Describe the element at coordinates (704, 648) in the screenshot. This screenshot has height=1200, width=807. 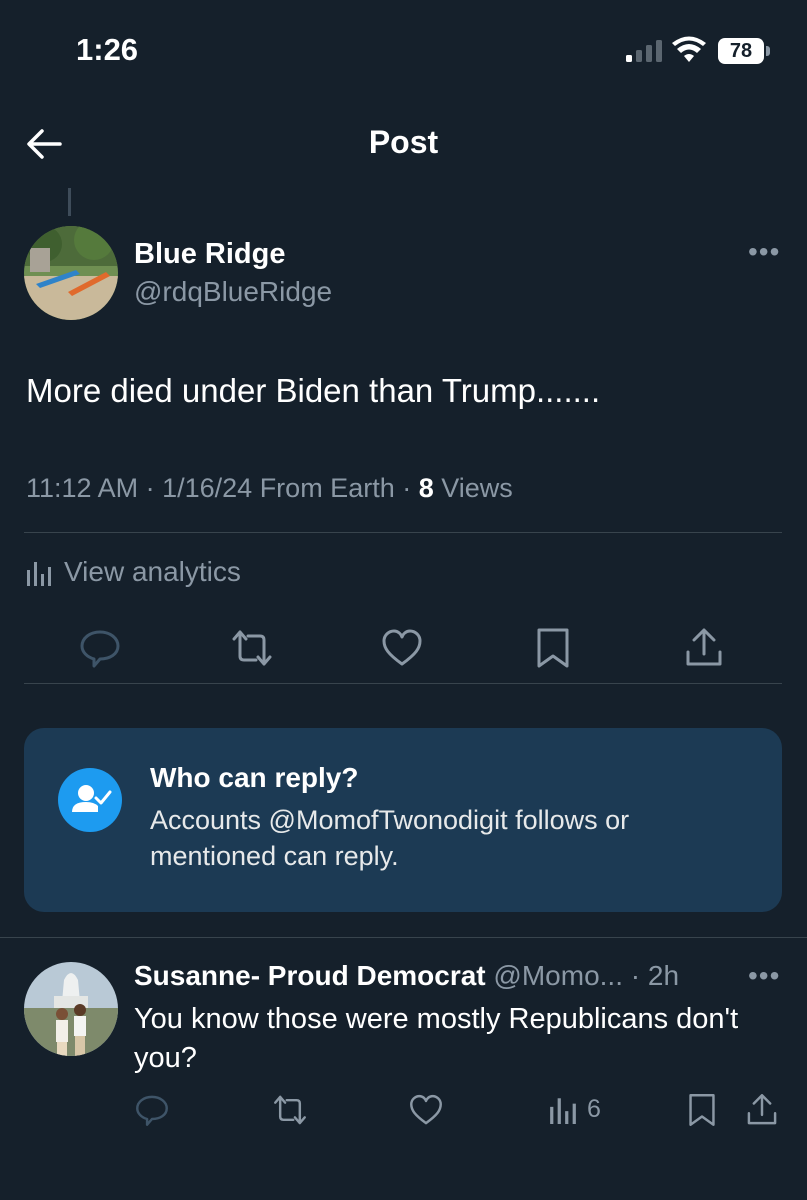
I see `share-icon` at that location.